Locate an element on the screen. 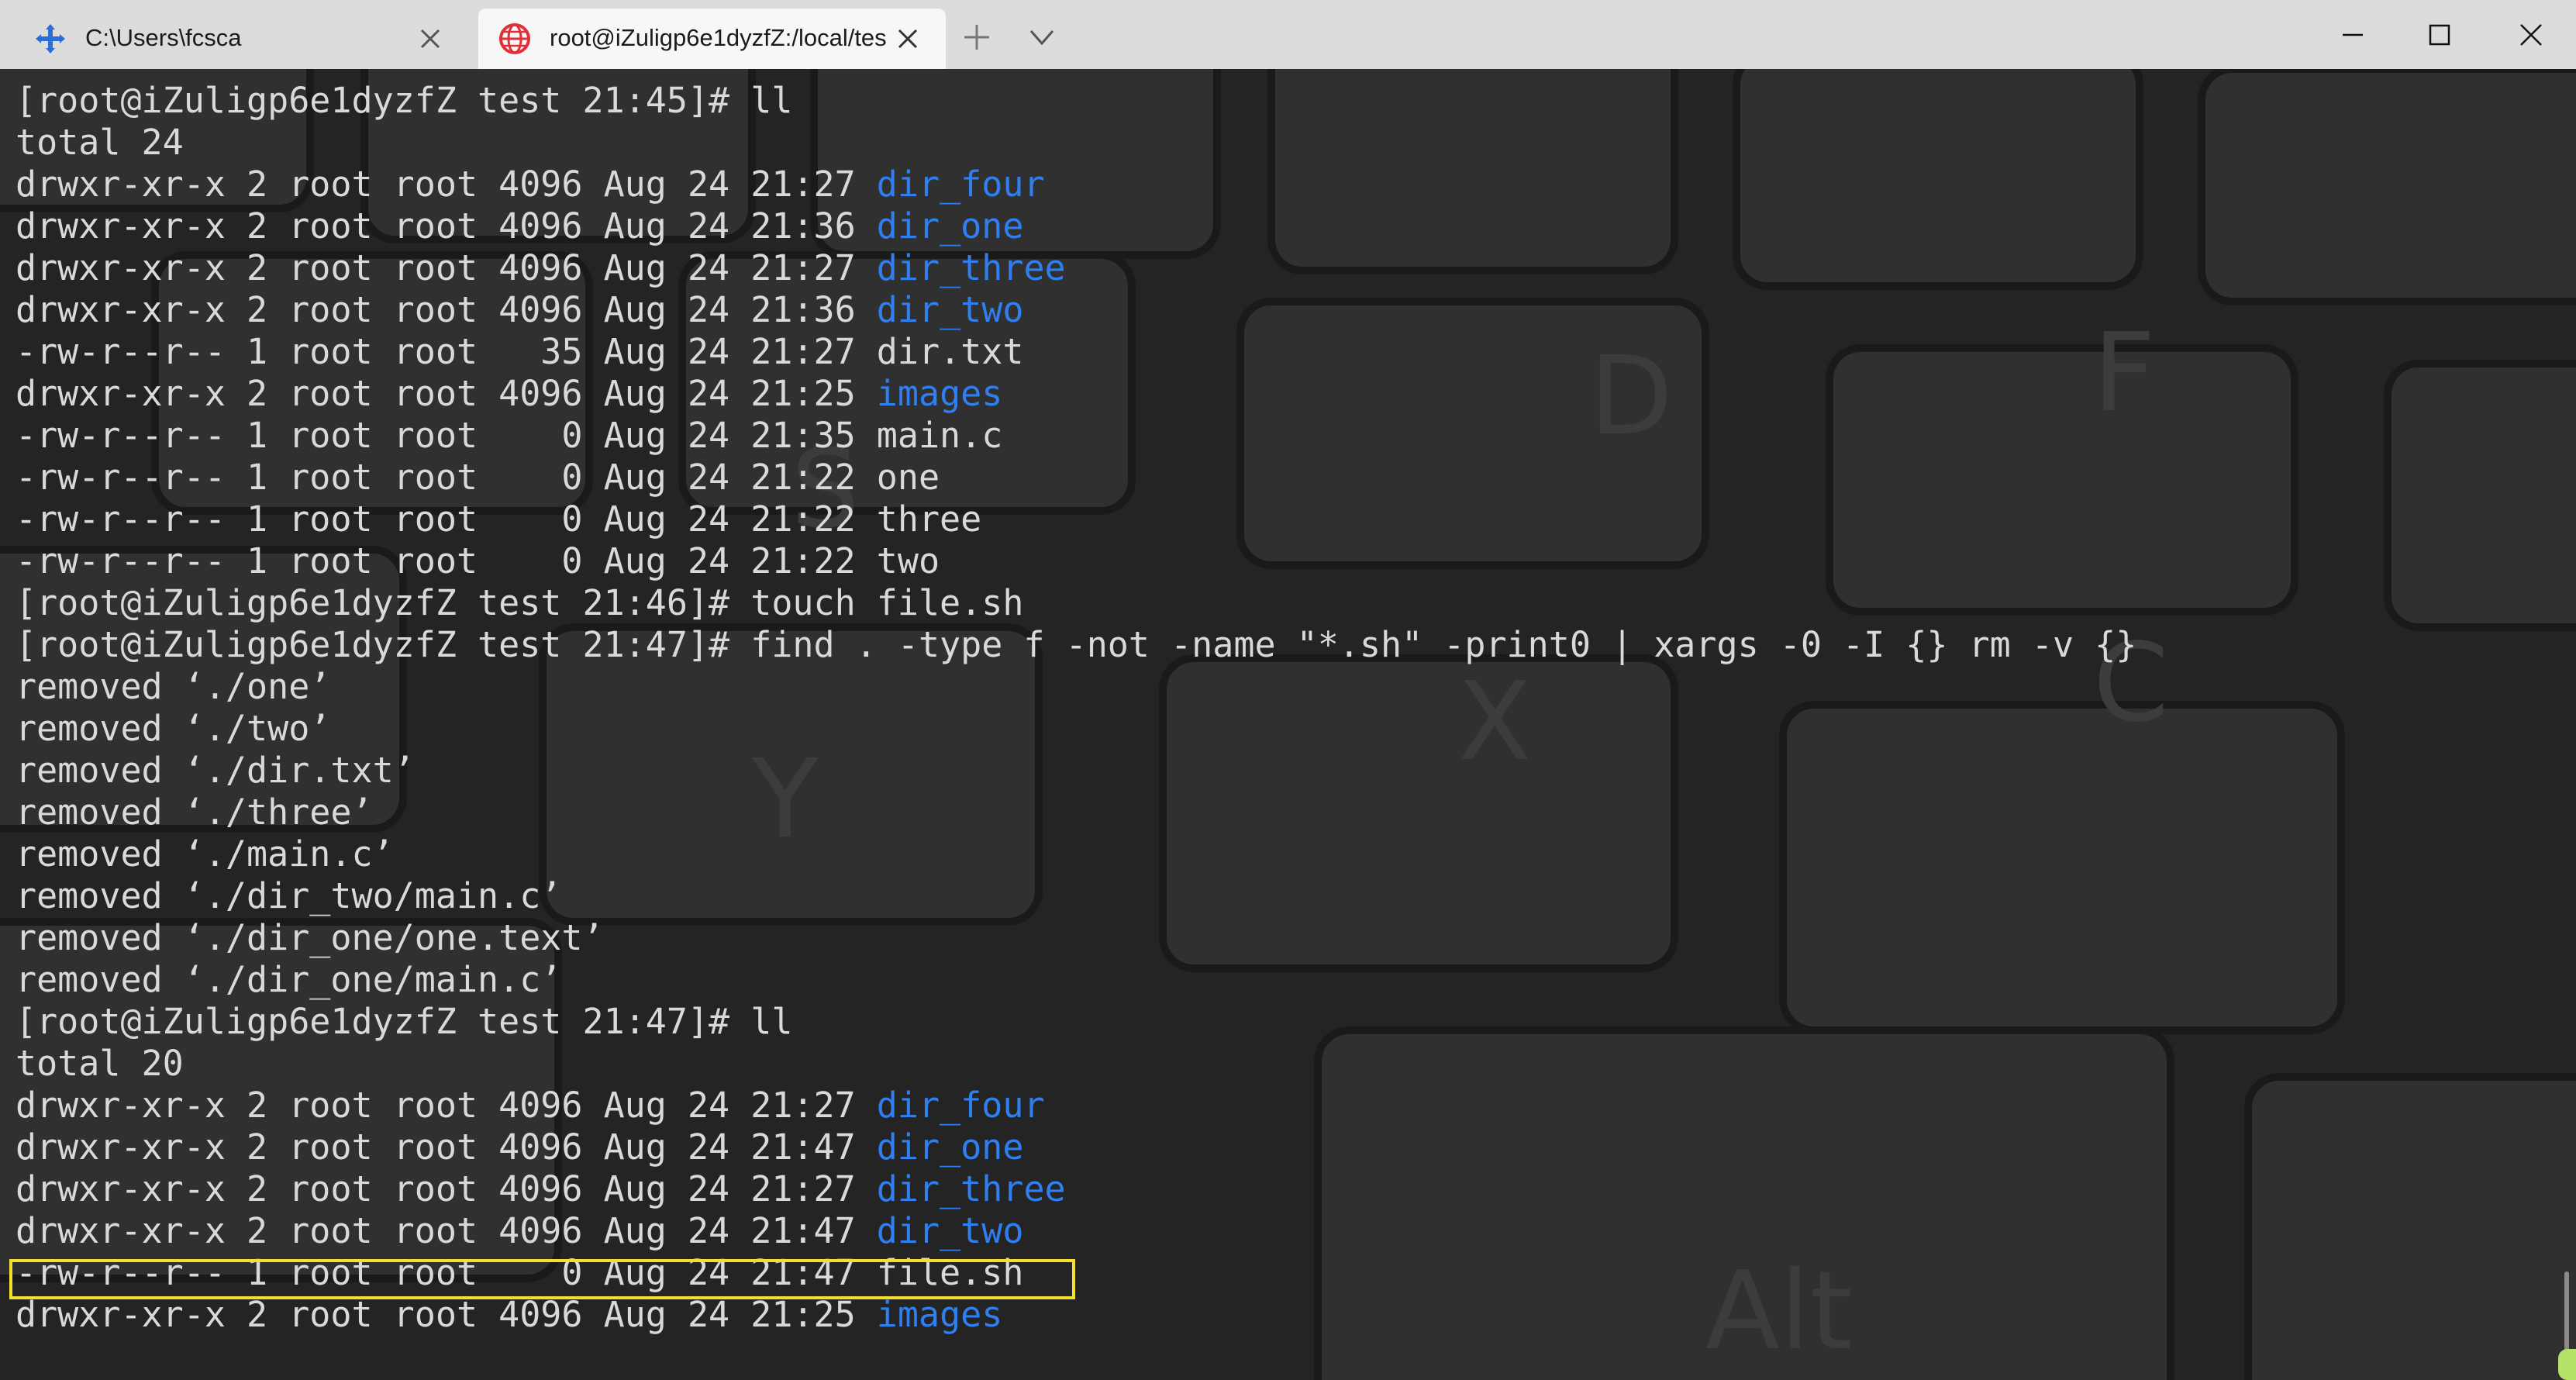 The image size is (2576, 1380). tab-title: C:\Users\fcsca is located at coordinates (163, 37).